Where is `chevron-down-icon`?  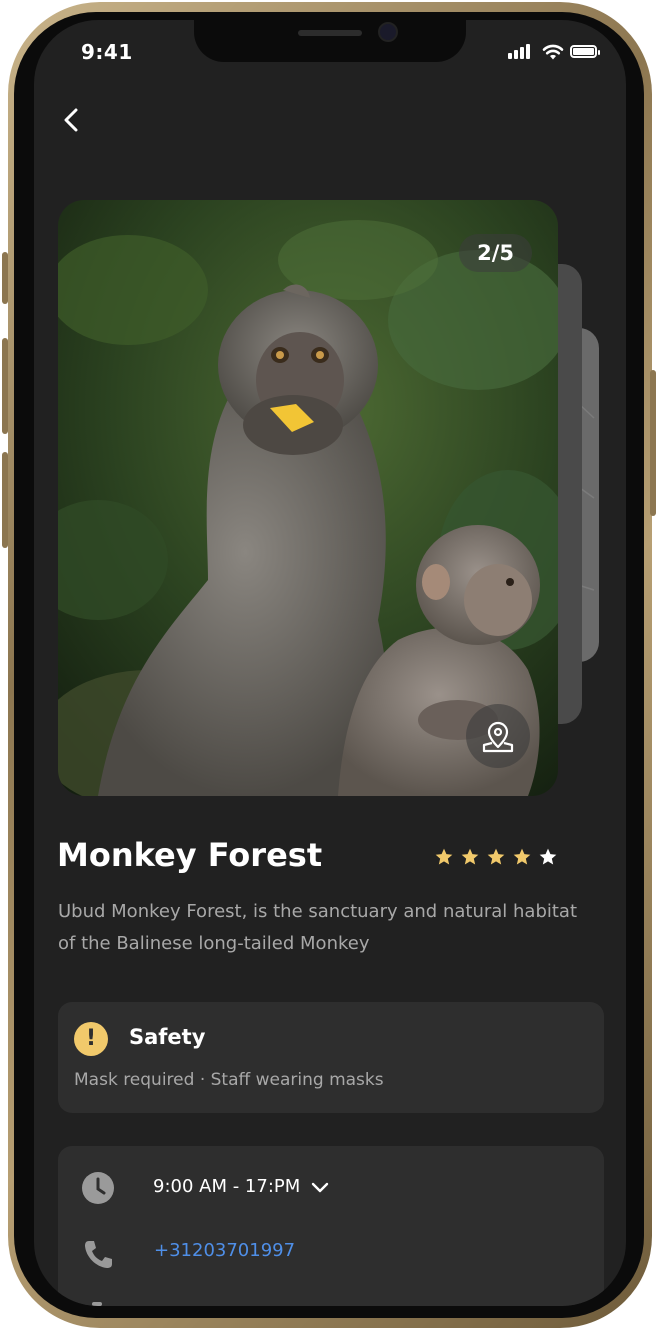 chevron-down-icon is located at coordinates (320, 1187).